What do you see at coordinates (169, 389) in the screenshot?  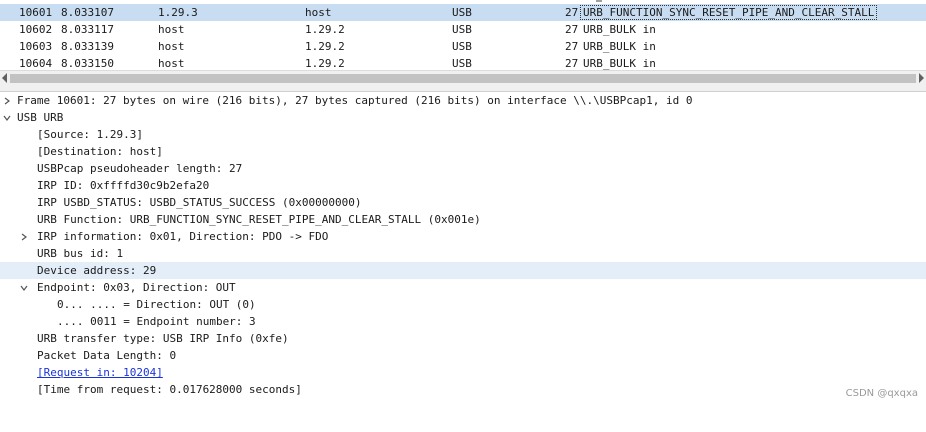 I see `tree-item-label: [Time from request: 0.017628000 seconds]` at bounding box center [169, 389].